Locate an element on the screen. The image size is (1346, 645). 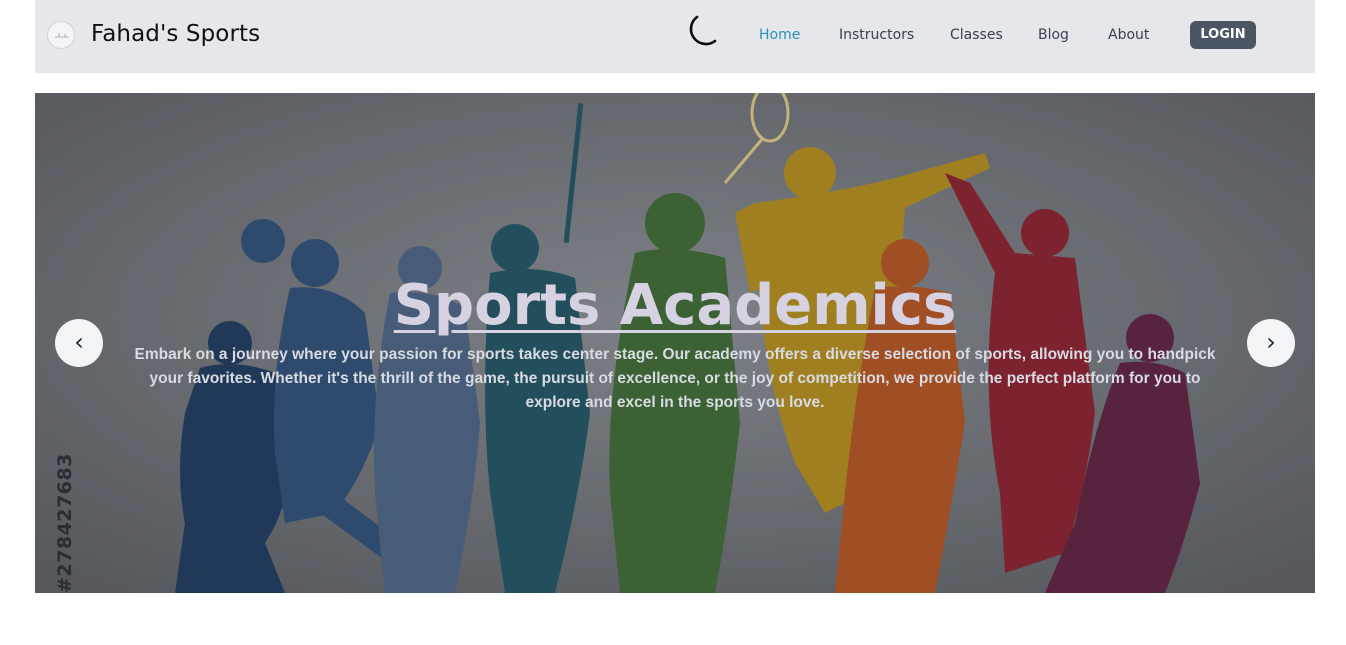
moon-icon is located at coordinates (700, 32).